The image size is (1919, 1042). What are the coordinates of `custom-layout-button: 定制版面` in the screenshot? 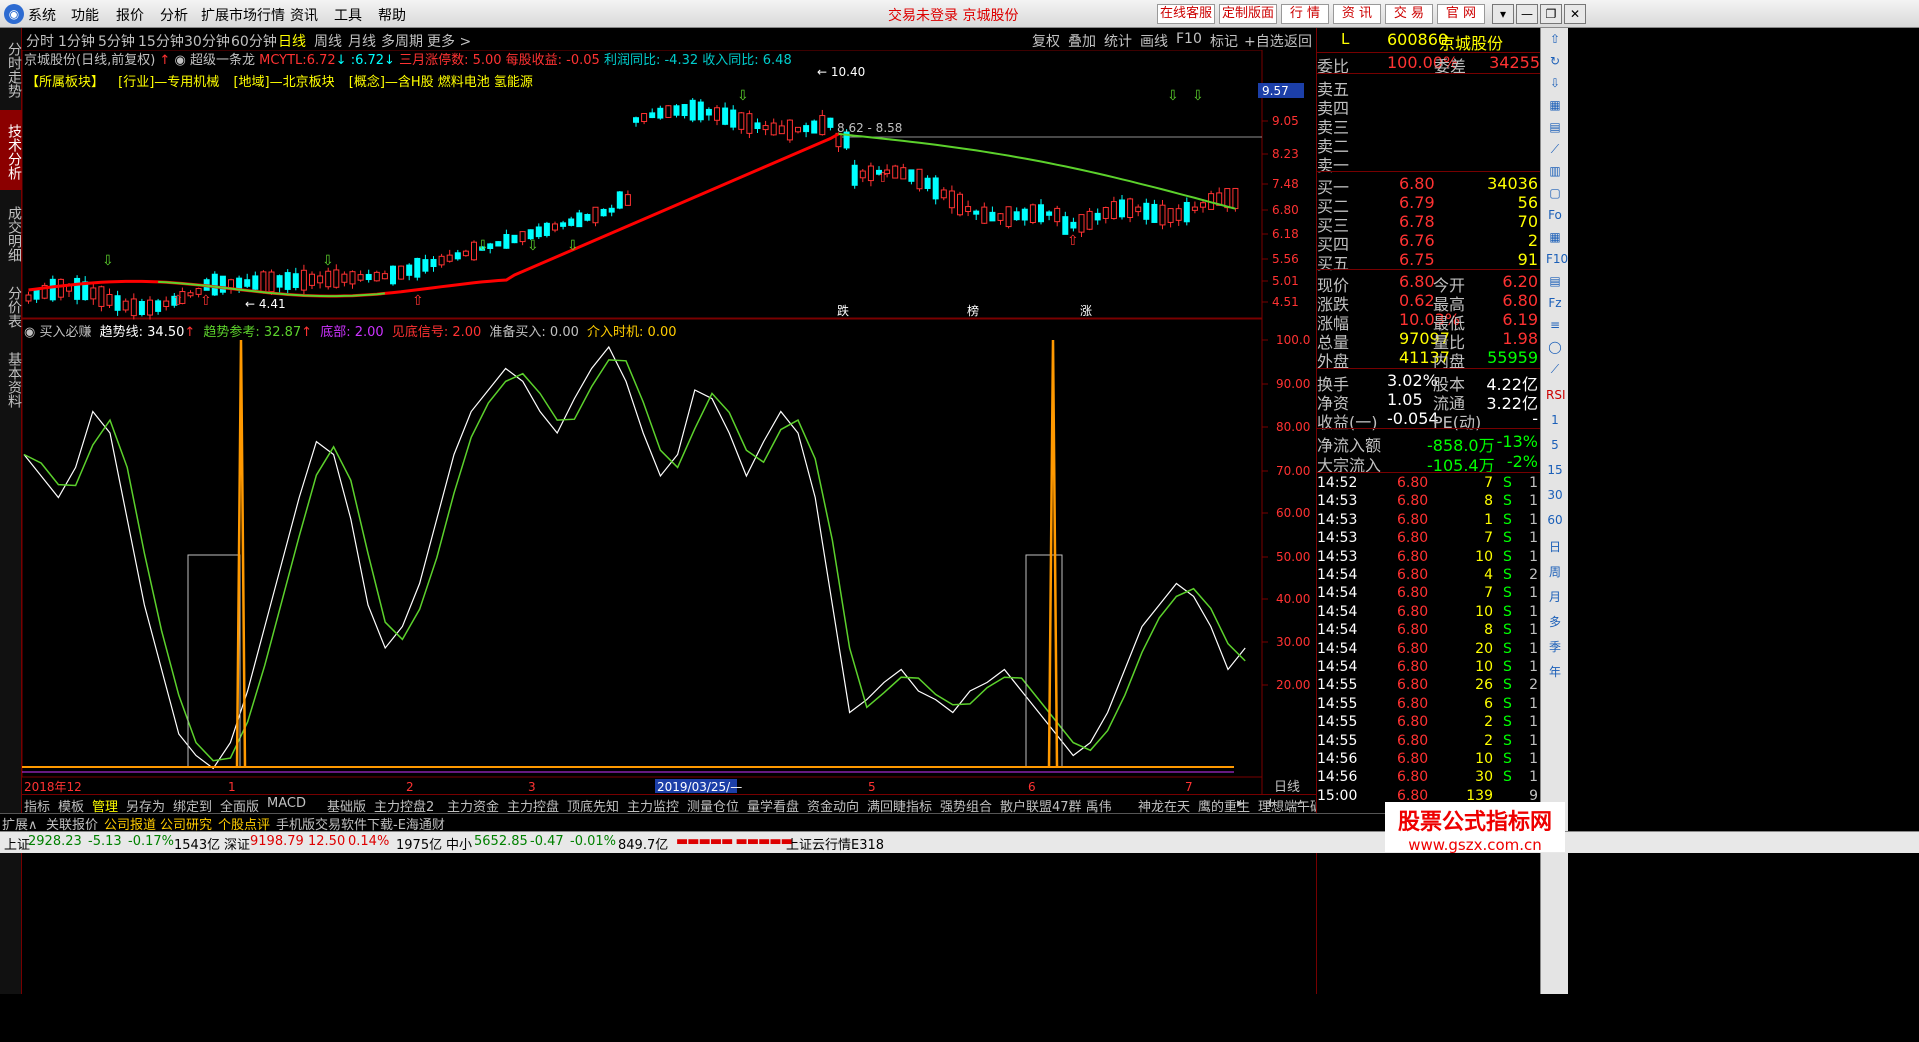 It's located at (1248, 14).